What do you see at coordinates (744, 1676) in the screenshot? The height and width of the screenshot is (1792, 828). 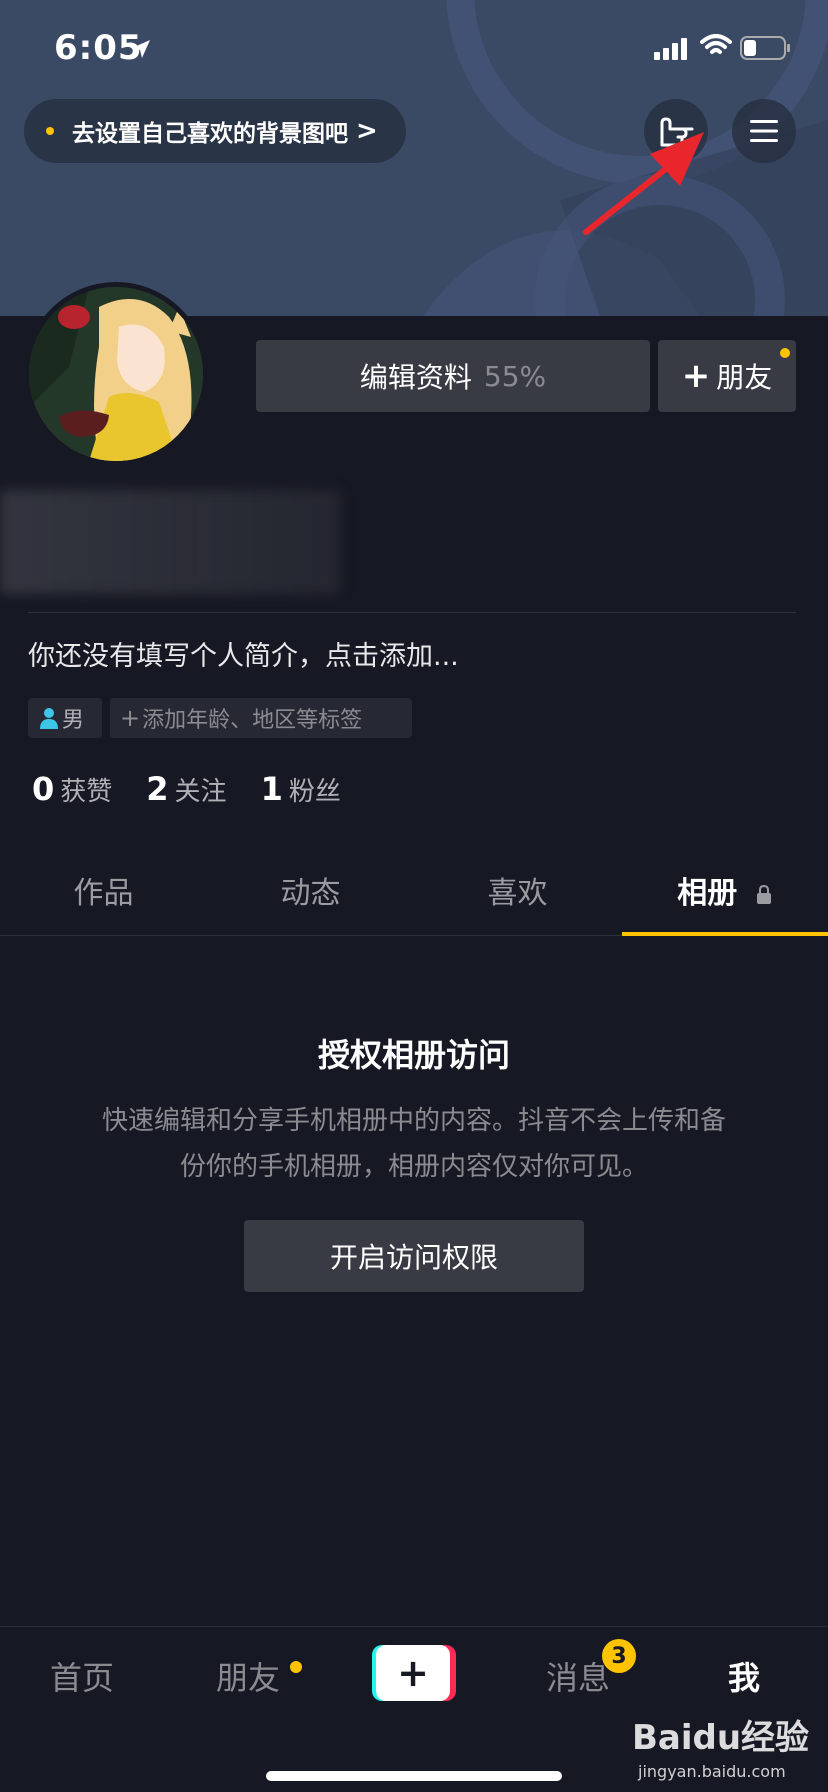 I see `nav-me: 我` at bounding box center [744, 1676].